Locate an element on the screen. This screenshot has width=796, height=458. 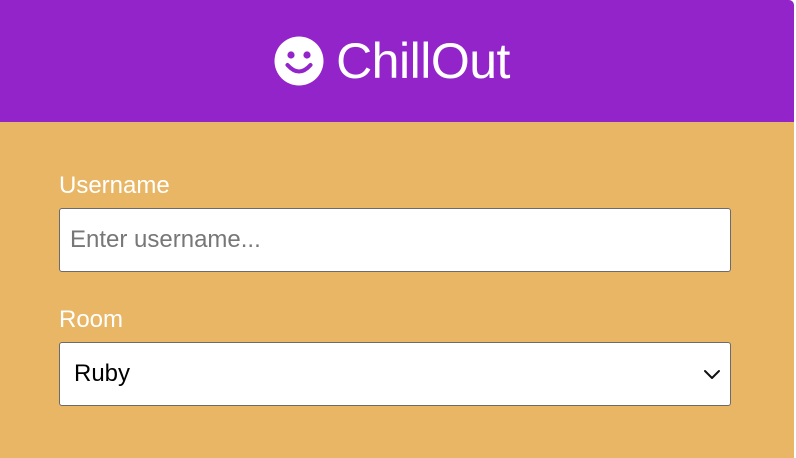
room-label: Room is located at coordinates (91, 319).